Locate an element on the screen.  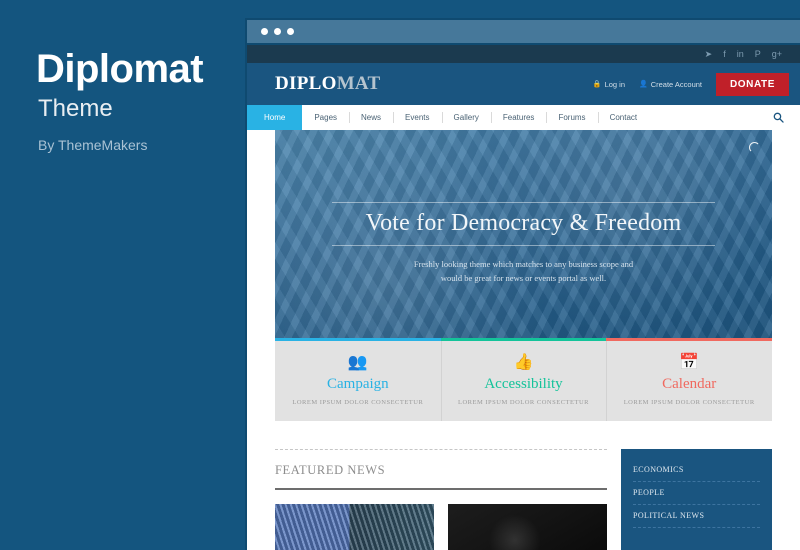
site-logo: DIPLOMAT is located at coordinates (328, 84).